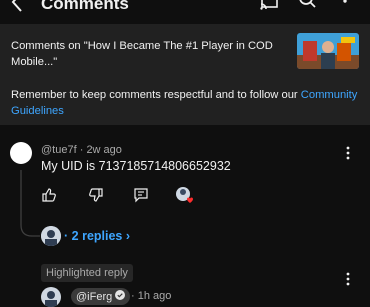  I want to click on highlighted-time: 1h ago, so click(154, 296).